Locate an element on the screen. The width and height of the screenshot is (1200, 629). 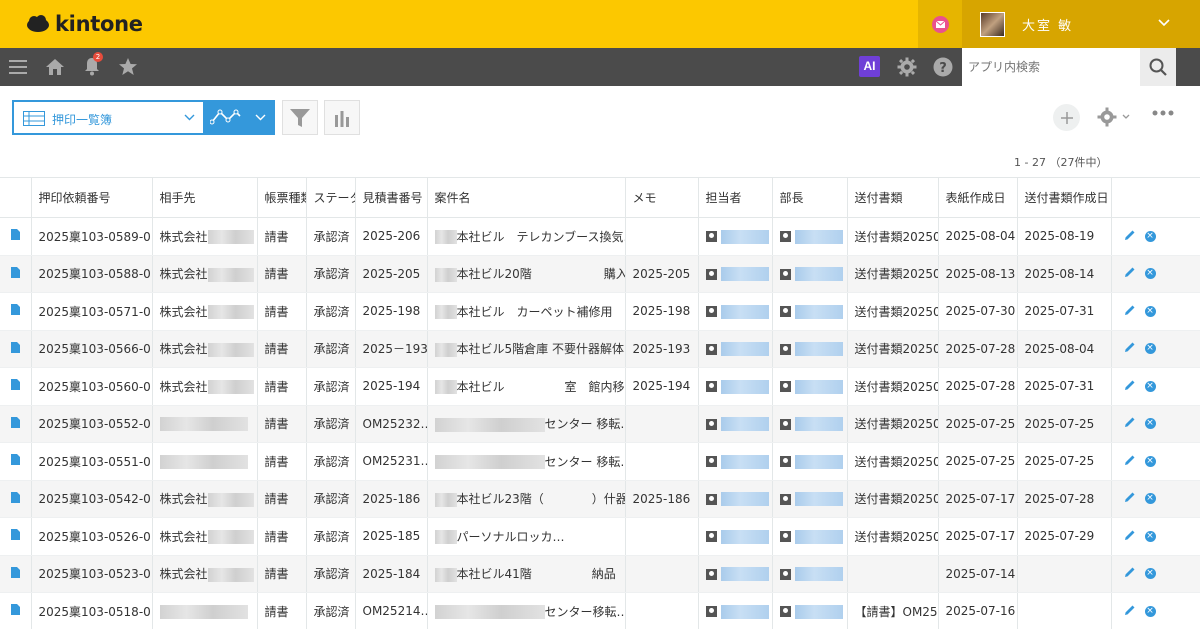
sent-docs-cell: 【請書】OM252 is located at coordinates (893, 610).